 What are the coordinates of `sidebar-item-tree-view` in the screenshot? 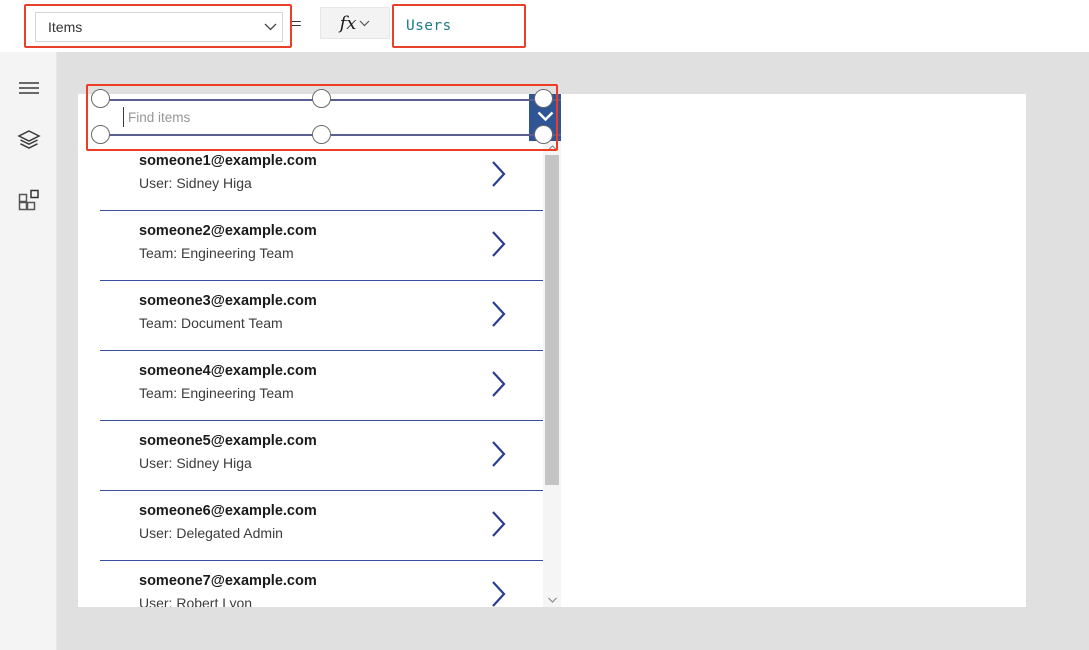 It's located at (28, 142).